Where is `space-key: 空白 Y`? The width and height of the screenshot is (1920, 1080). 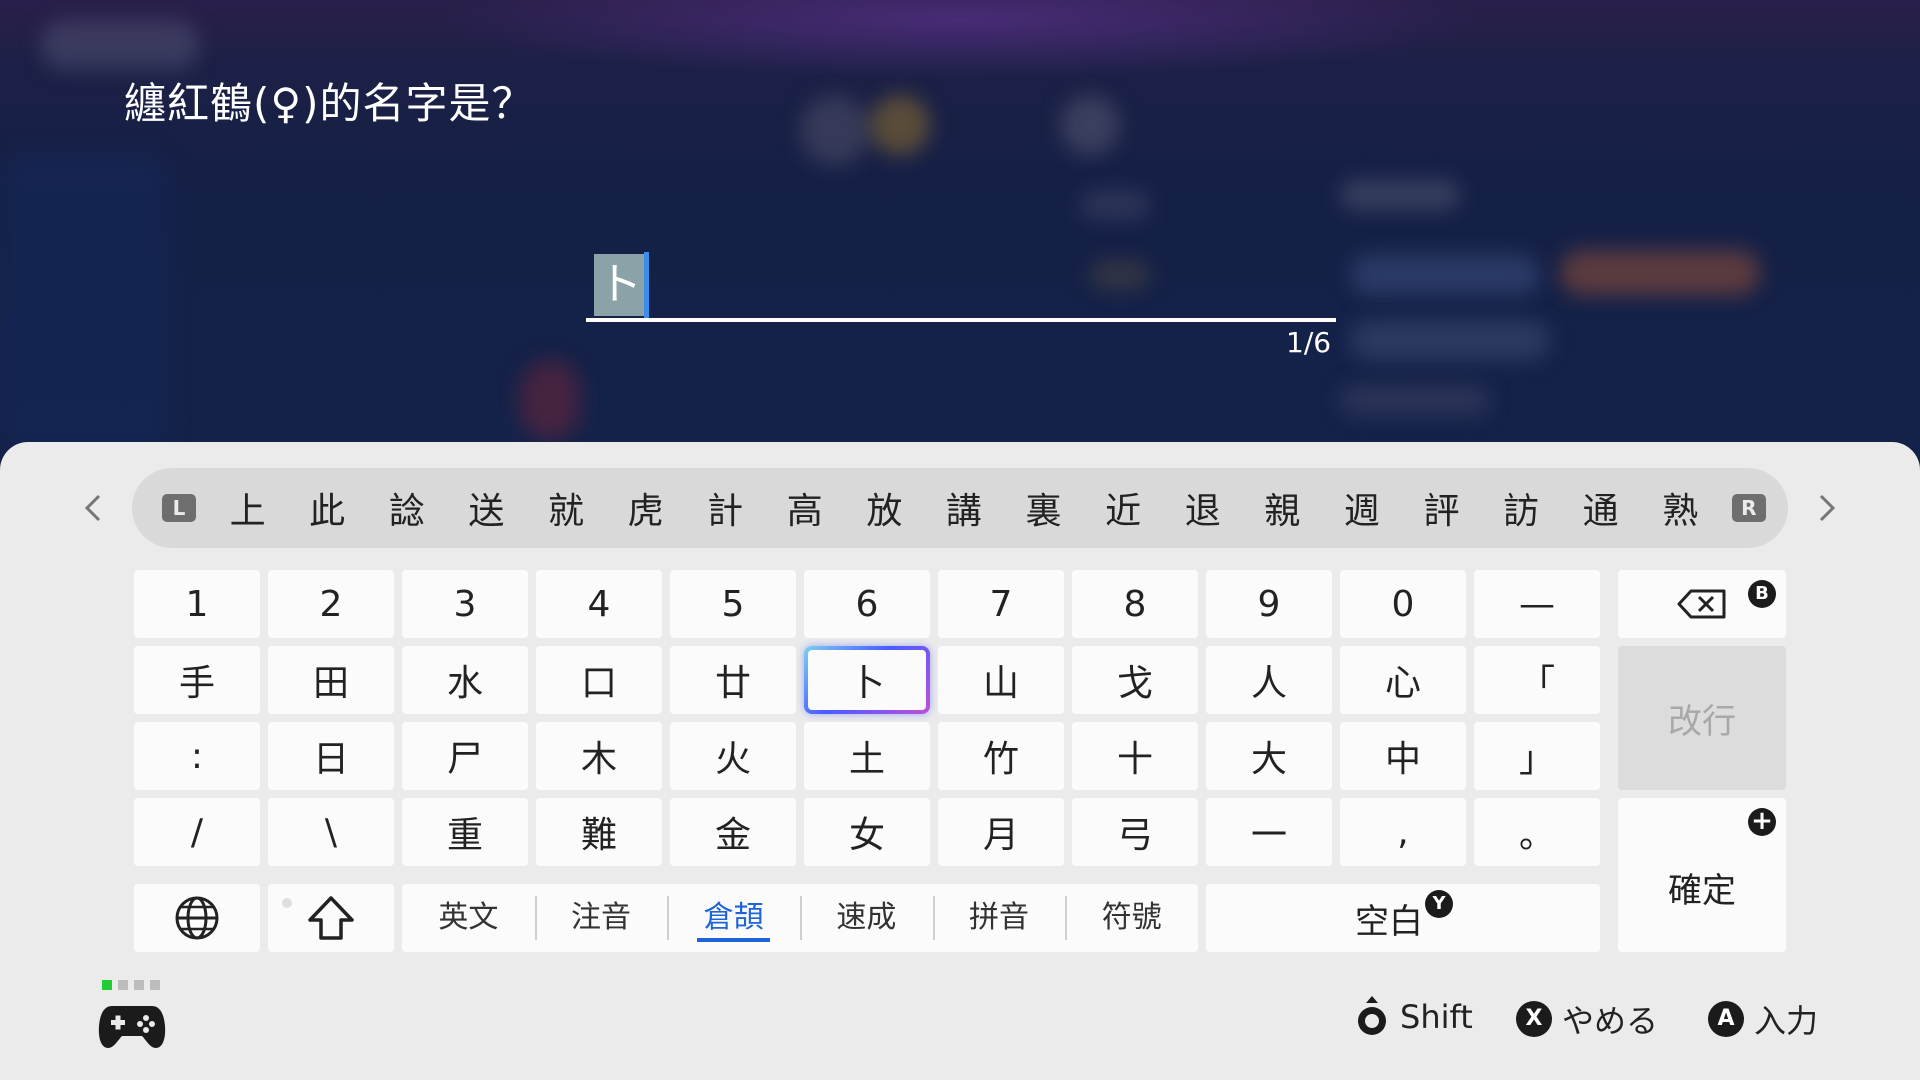
space-key: 空白 Y is located at coordinates (1403, 918).